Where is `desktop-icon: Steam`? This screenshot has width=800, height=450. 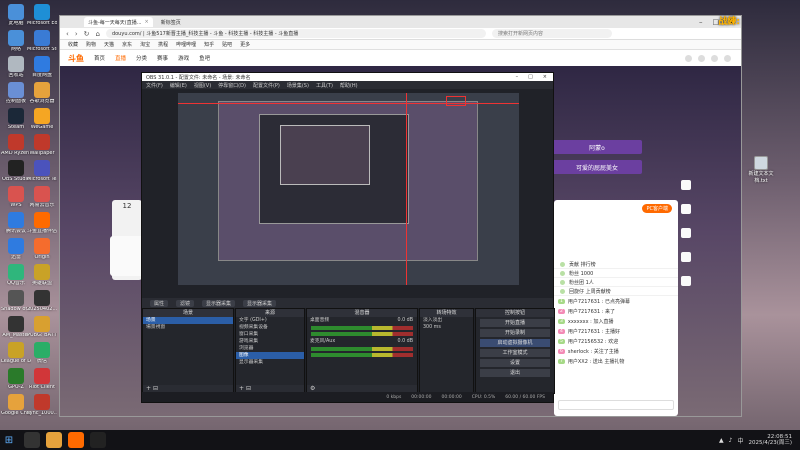
desktop-icon: Steam is located at coordinates (16, 119).